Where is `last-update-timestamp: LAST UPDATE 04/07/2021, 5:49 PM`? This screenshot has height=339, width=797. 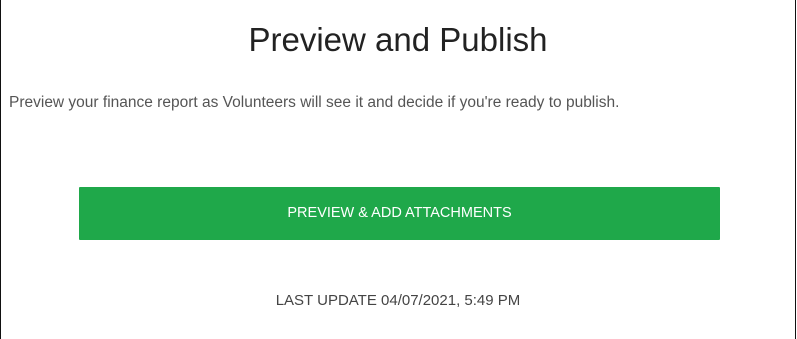 last-update-timestamp: LAST UPDATE 04/07/2021, 5:49 PM is located at coordinates (398, 300).